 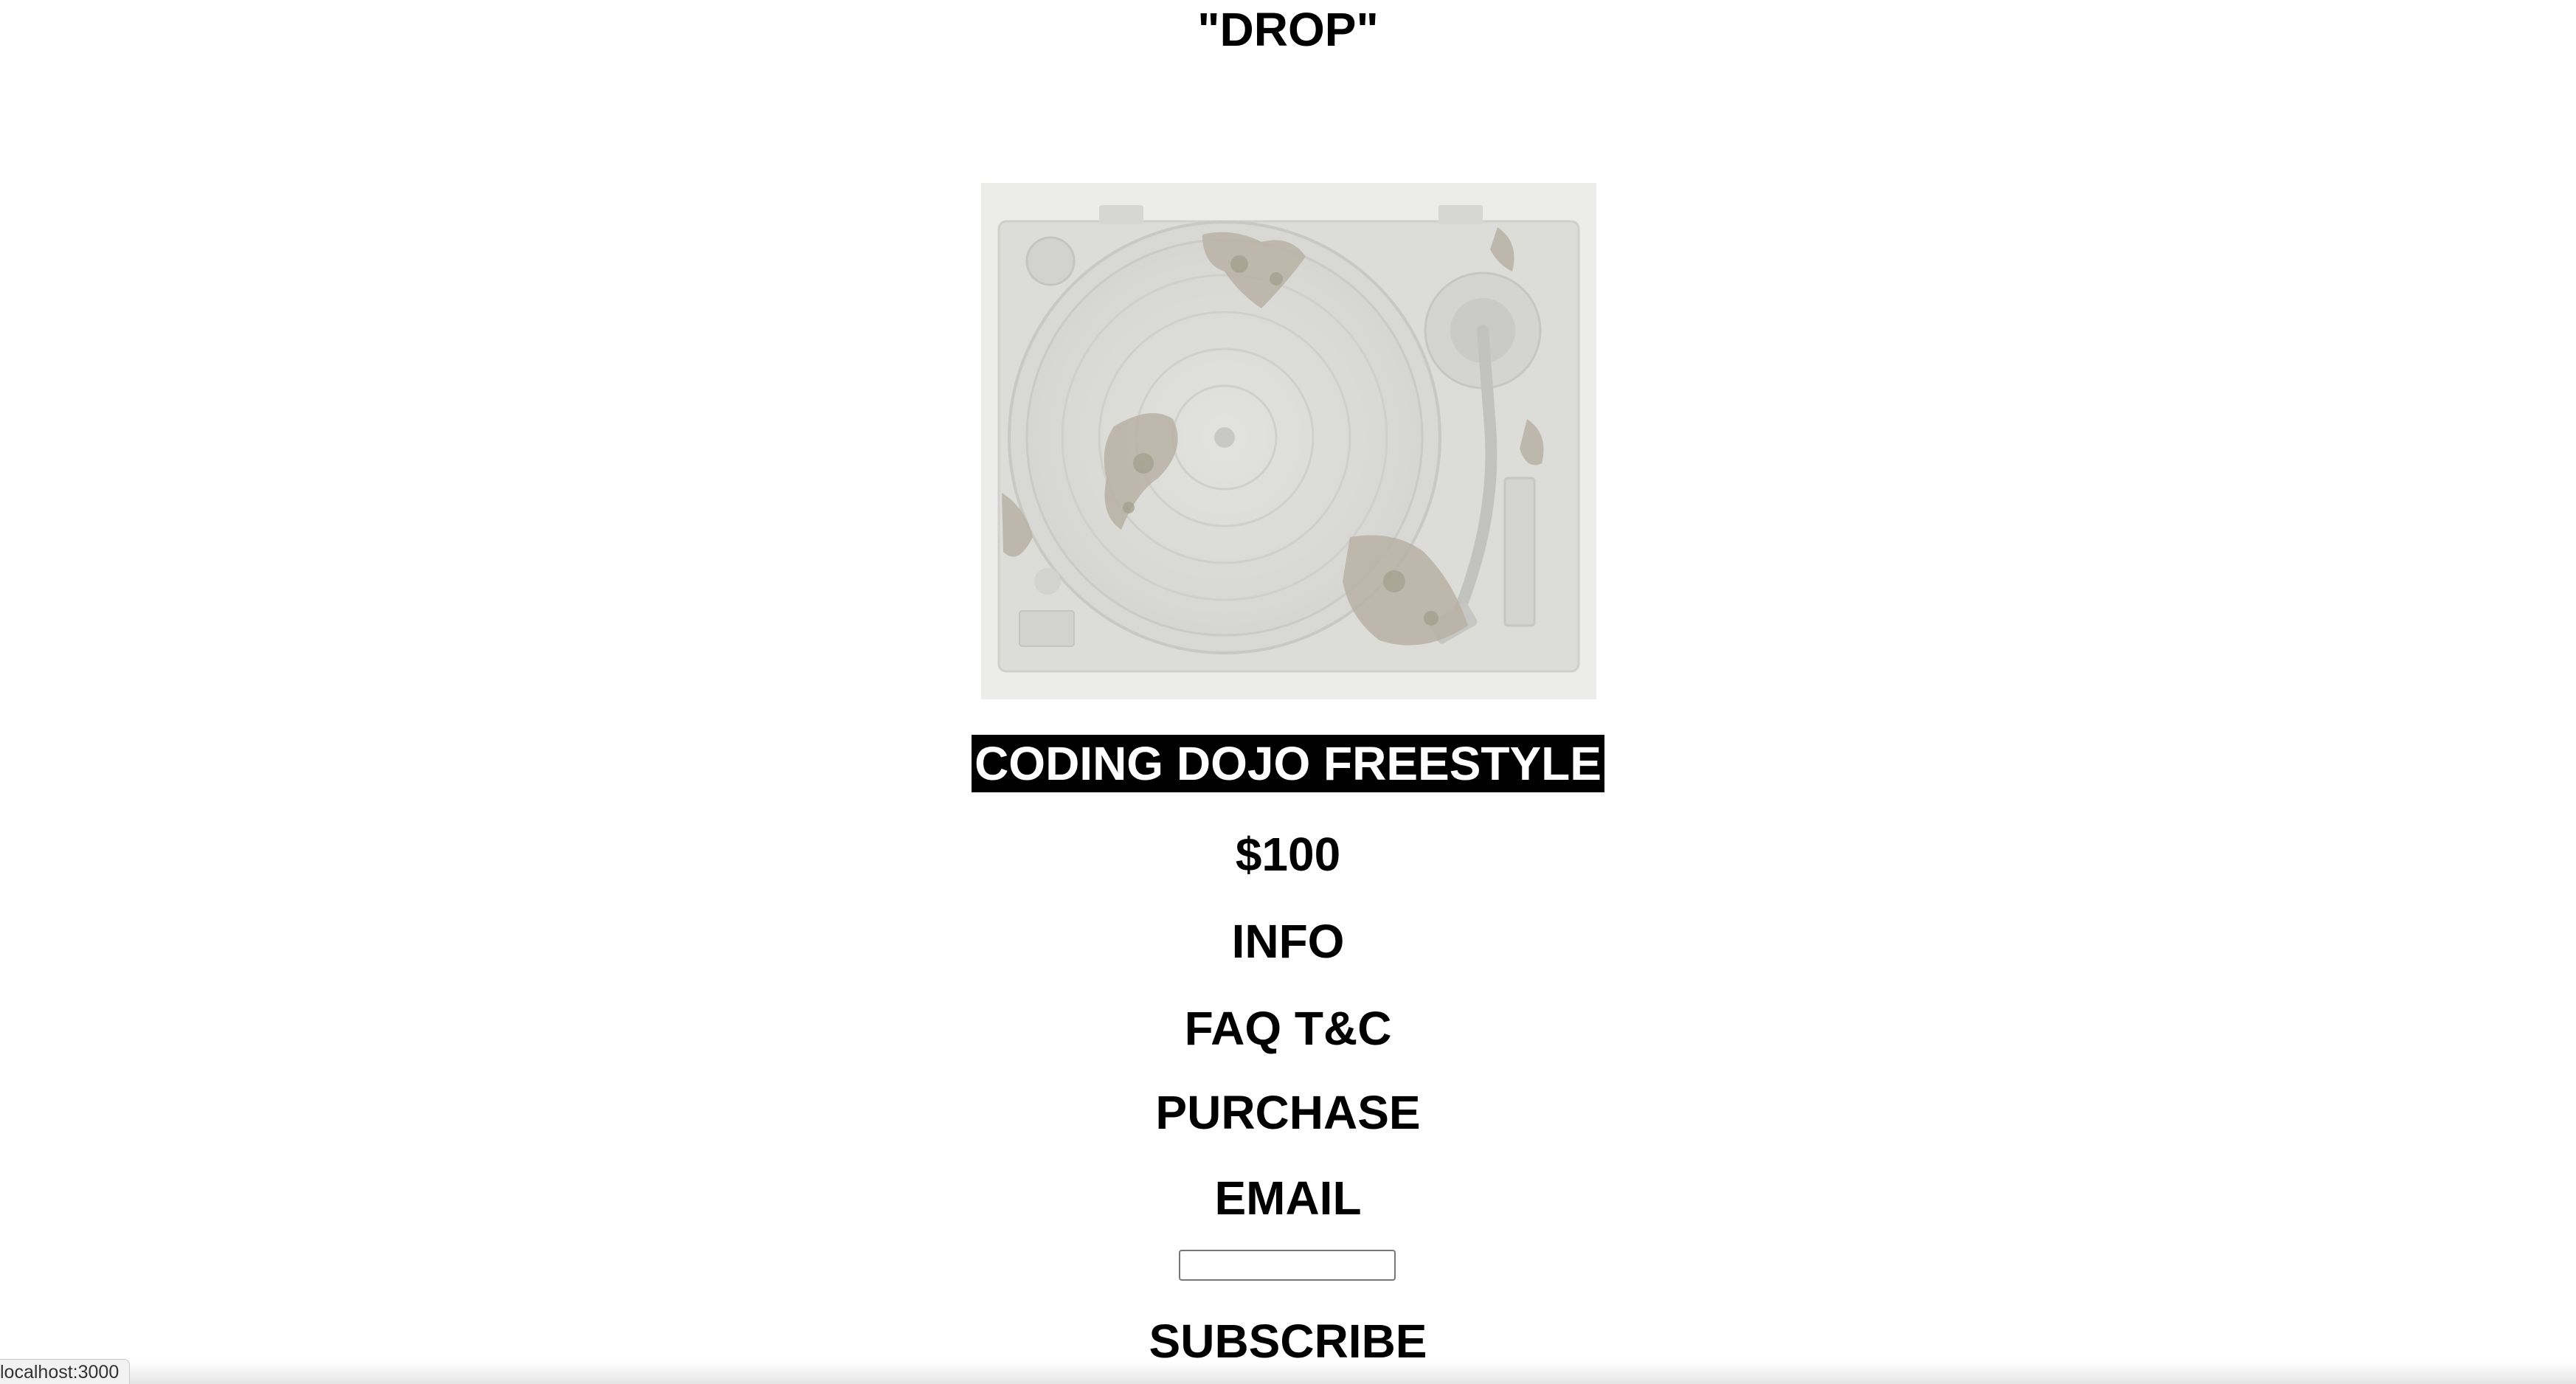 I want to click on product-name-wrapper: CODING DOJO FREESTYLE, so click(x=1288, y=764).